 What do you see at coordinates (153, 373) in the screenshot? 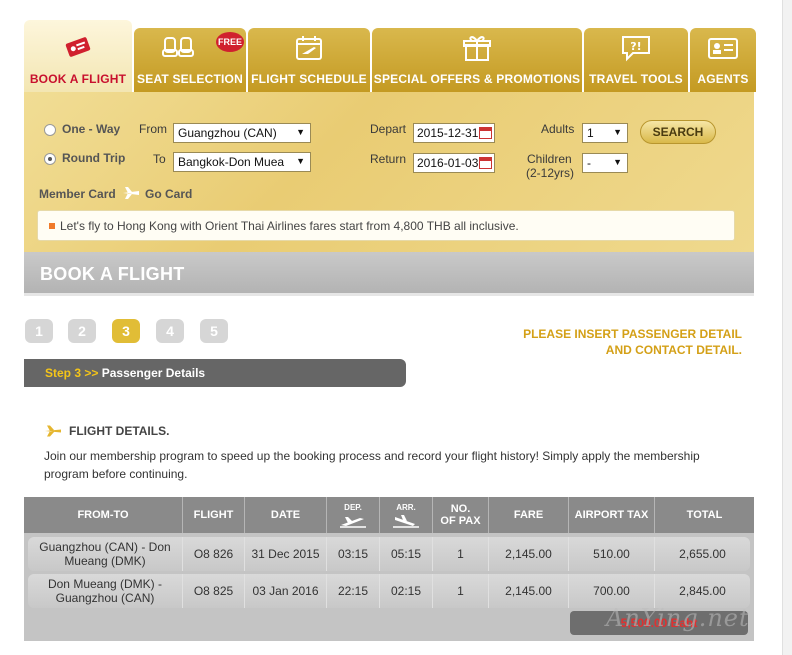
I see `step-name: Passenger Details` at bounding box center [153, 373].